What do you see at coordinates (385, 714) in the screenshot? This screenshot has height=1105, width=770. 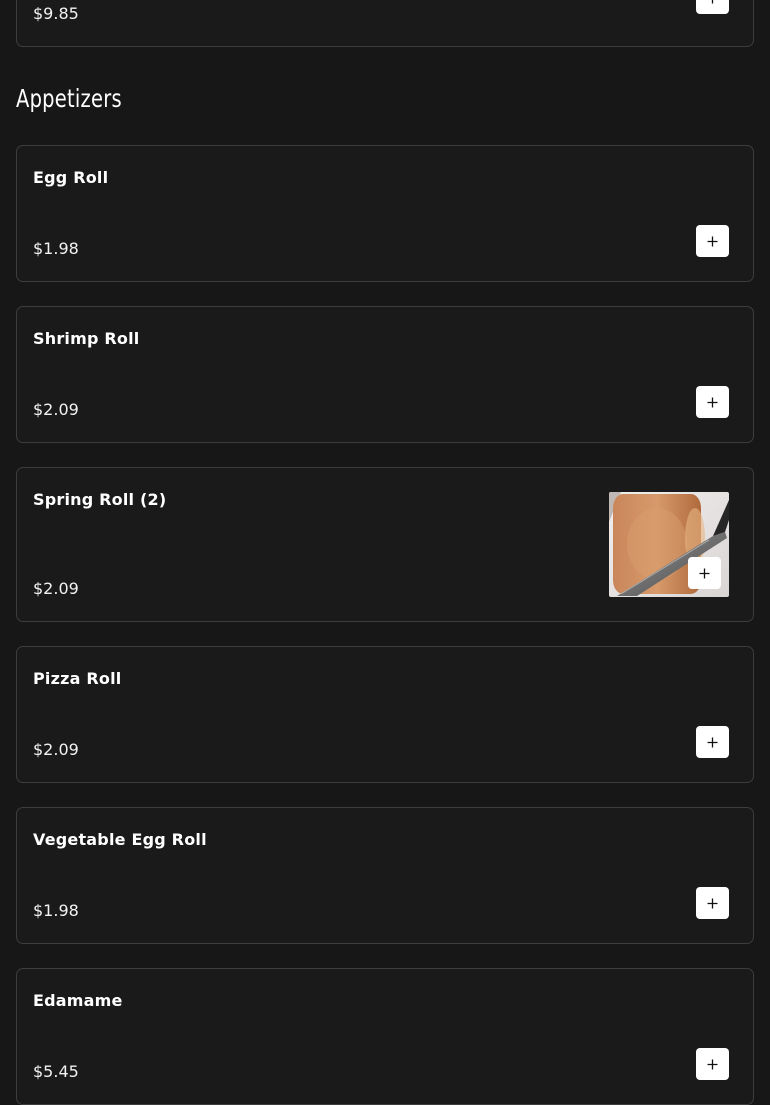 I see `menu-item-card: Pizza Roll $2.09` at bounding box center [385, 714].